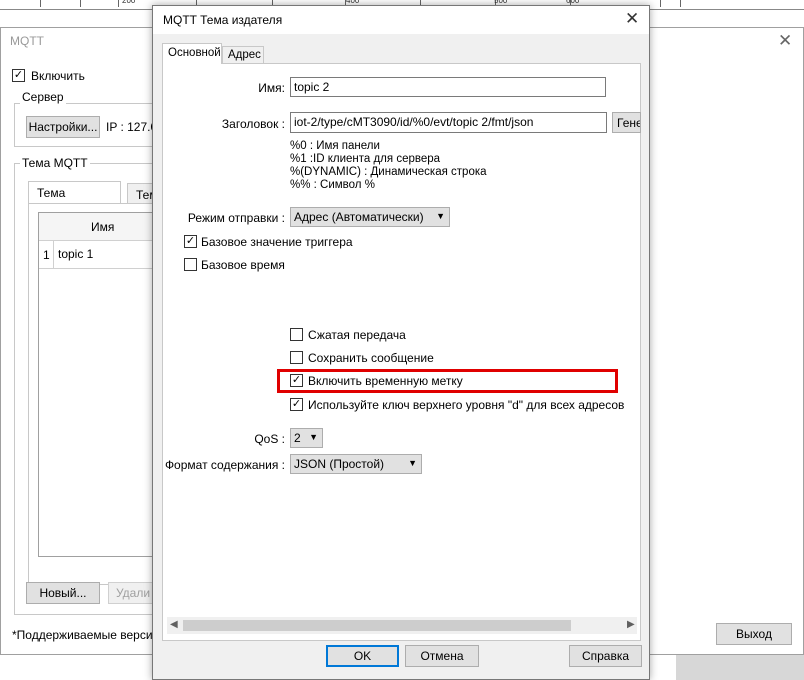 This screenshot has height=680, width=804. Describe the element at coordinates (277, 242) in the screenshot. I see `trigger-label: Базовое значение триггера` at that location.